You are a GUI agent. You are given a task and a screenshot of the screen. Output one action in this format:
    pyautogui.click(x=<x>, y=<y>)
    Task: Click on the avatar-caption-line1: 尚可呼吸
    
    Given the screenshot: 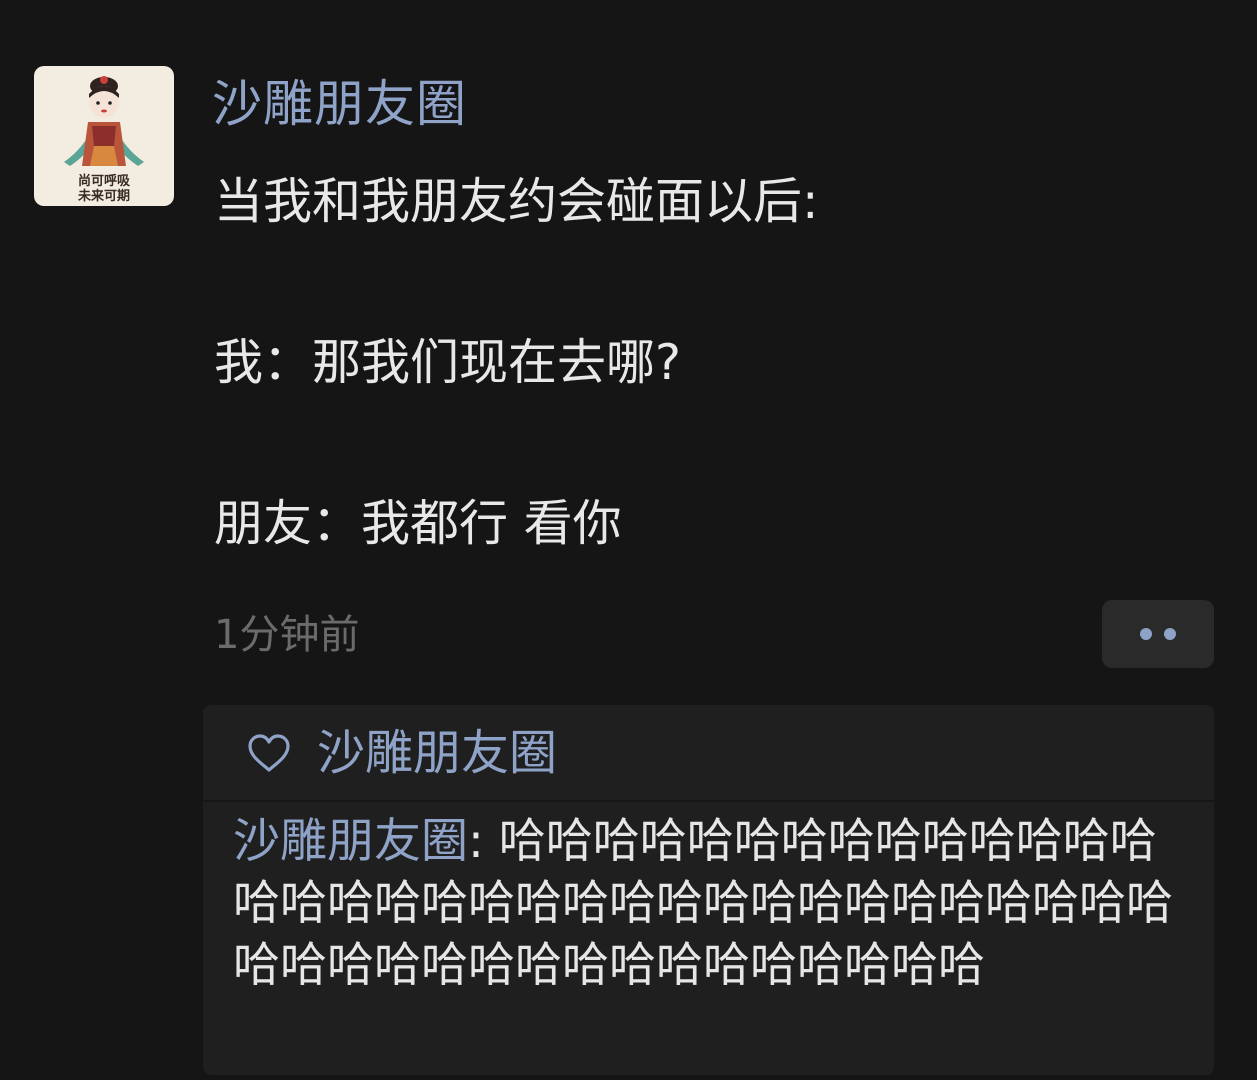 What is the action you would take?
    pyautogui.click(x=103, y=181)
    